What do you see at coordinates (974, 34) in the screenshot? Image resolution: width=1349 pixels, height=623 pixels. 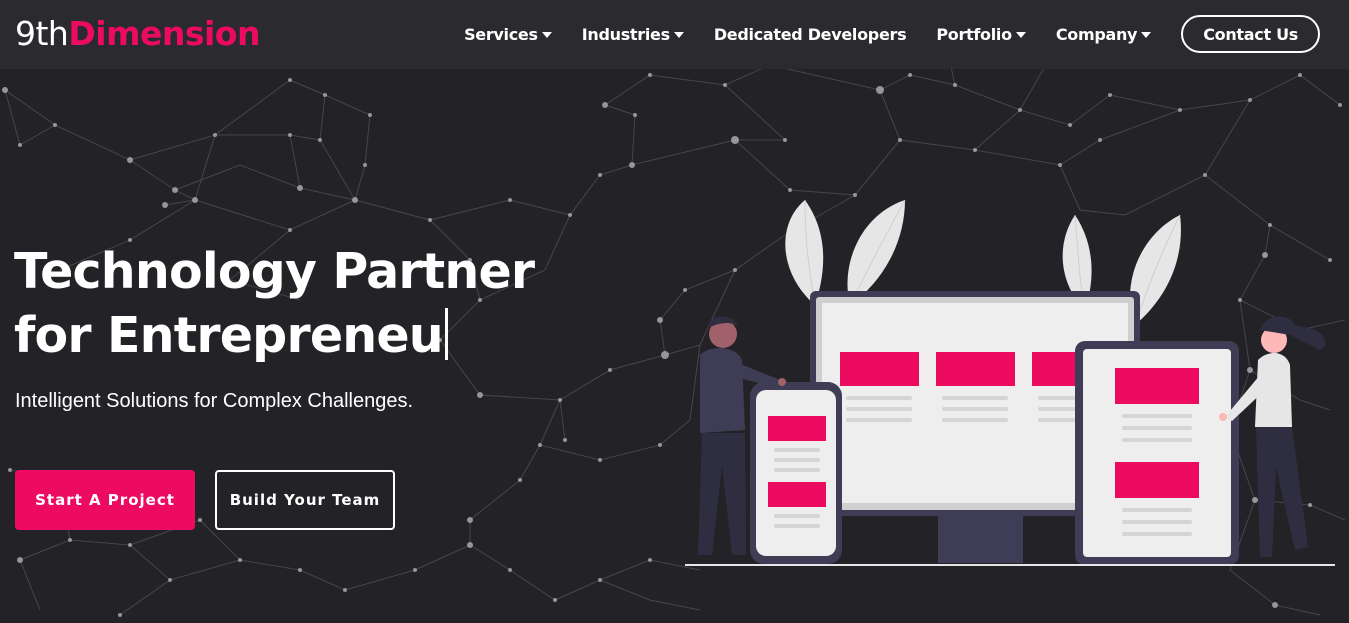 I see `nav-item-label: Portfolio` at bounding box center [974, 34].